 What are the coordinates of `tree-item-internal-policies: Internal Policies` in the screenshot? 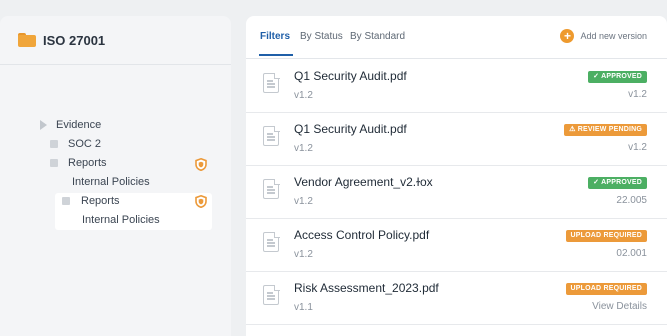 It's located at (111, 182).